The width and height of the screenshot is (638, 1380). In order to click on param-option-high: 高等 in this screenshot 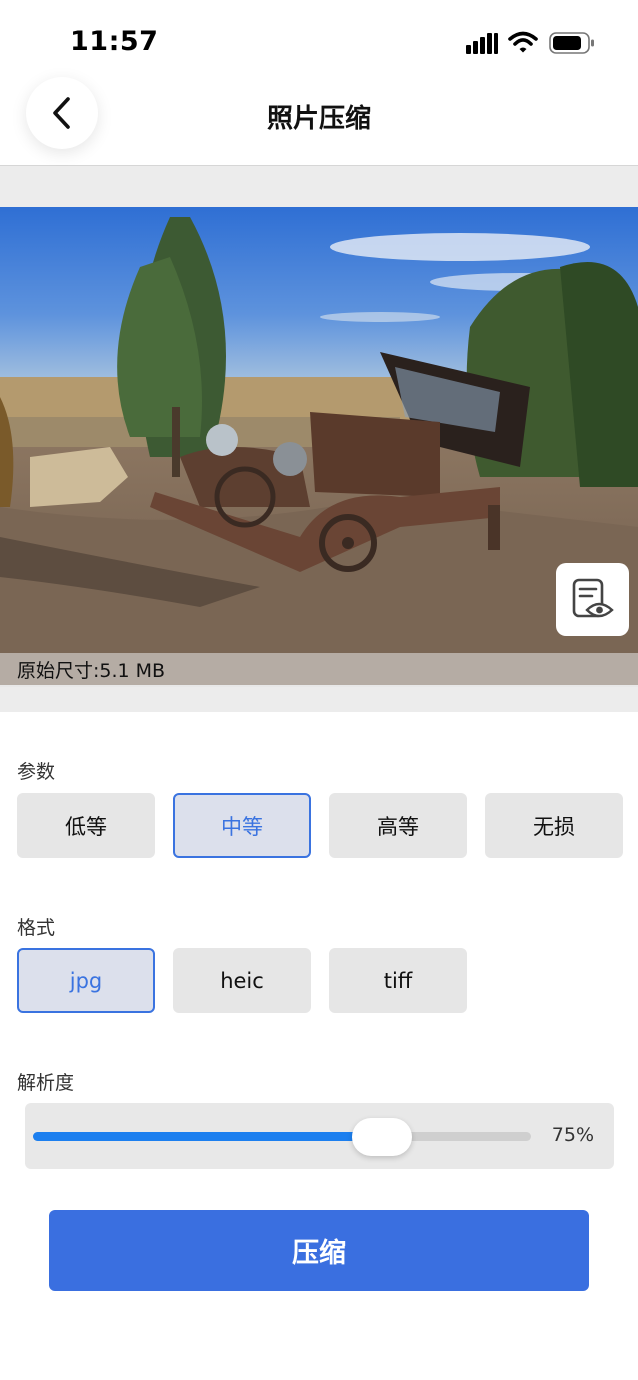, I will do `click(398, 825)`.